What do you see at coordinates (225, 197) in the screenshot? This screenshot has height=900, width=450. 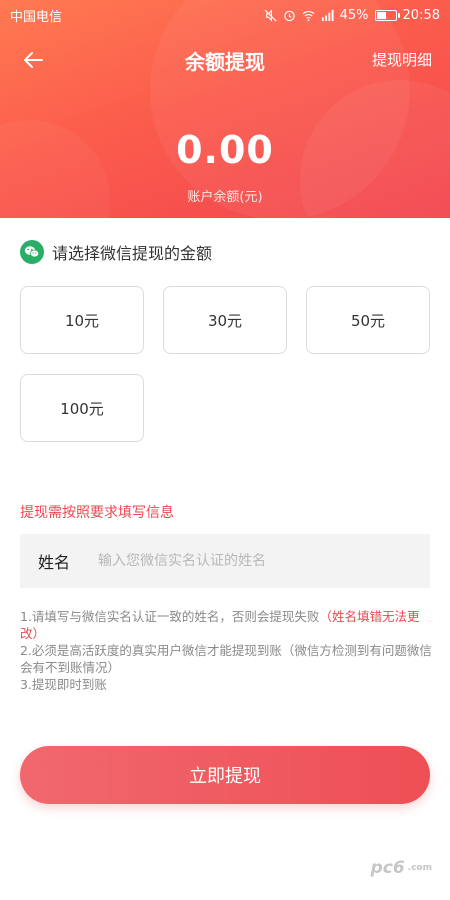 I see `balance-label: 账户余额(元)` at bounding box center [225, 197].